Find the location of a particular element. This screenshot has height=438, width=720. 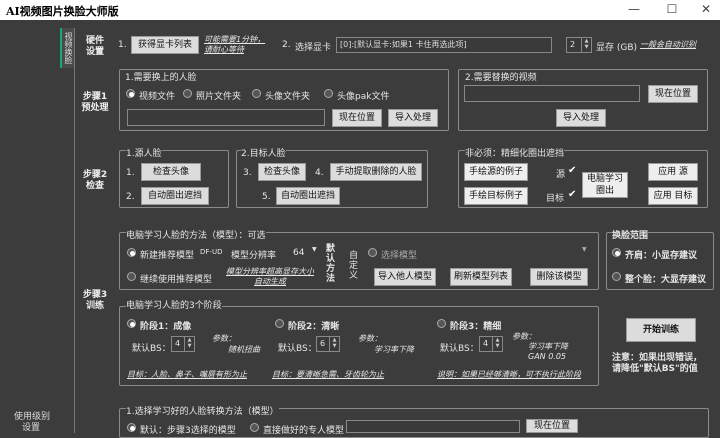

step2-number-1: 1. is located at coordinates (130, 173).